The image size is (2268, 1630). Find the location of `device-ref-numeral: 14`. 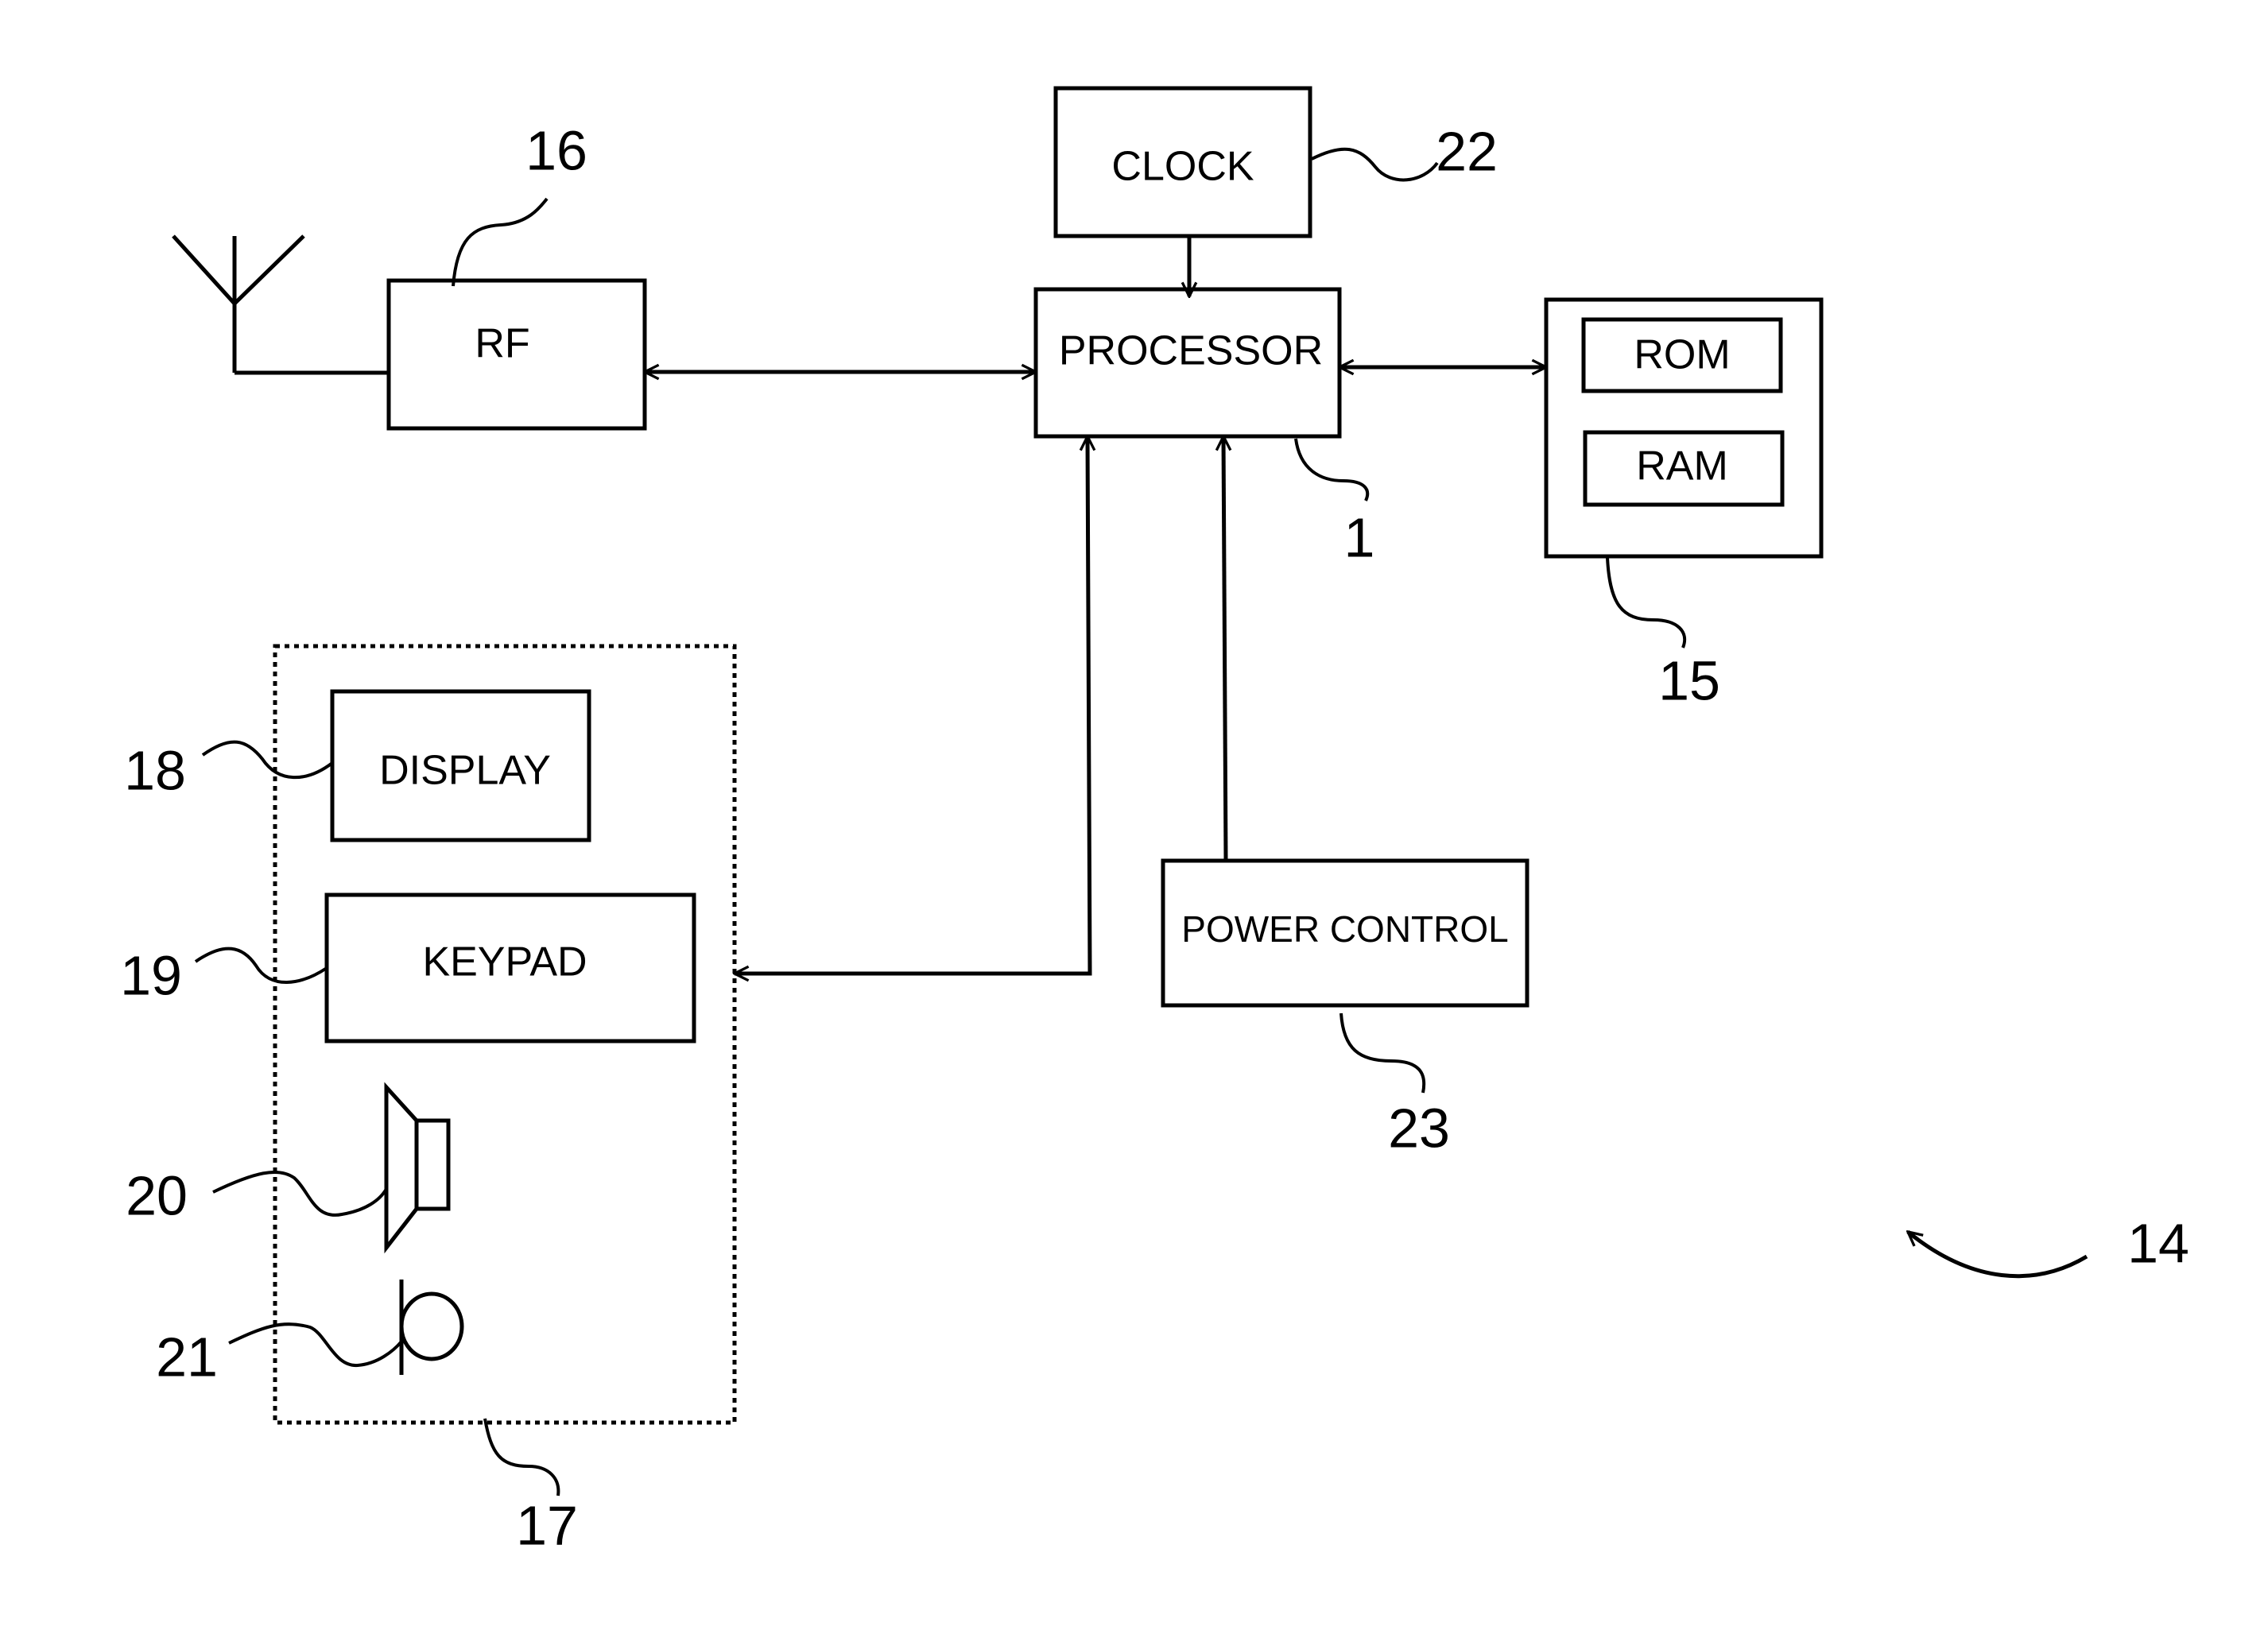

device-ref-numeral: 14 is located at coordinates (2158, 1243).